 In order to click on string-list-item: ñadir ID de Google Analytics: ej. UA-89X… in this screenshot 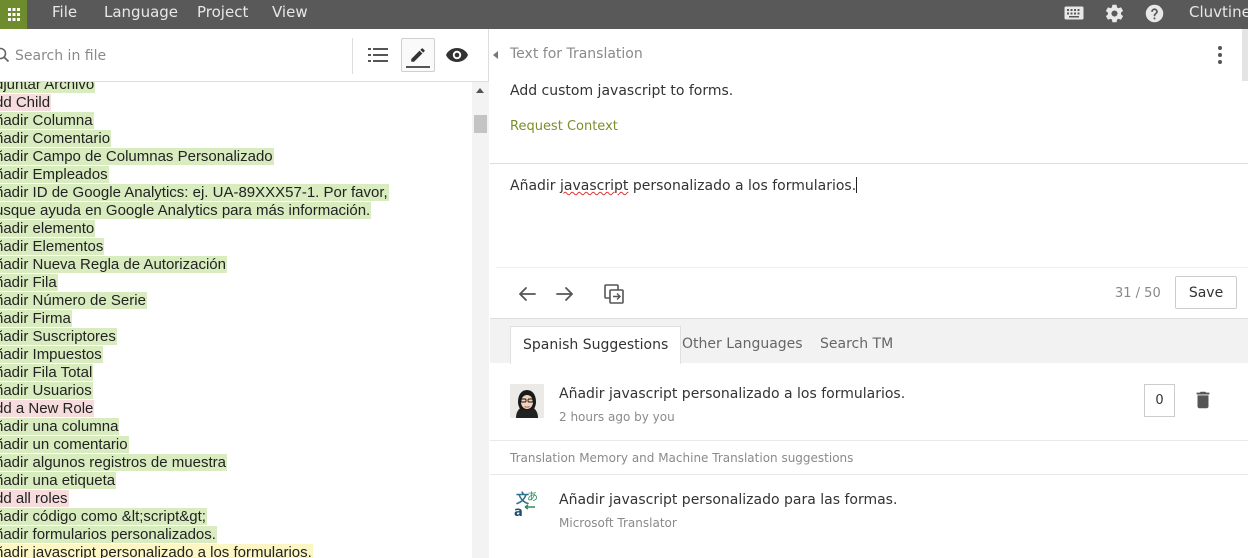, I will do `click(194, 193)`.